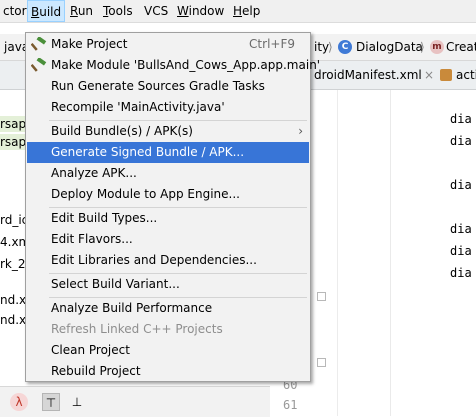 The width and height of the screenshot is (476, 417). I want to click on menu-build: Build, so click(46, 11).